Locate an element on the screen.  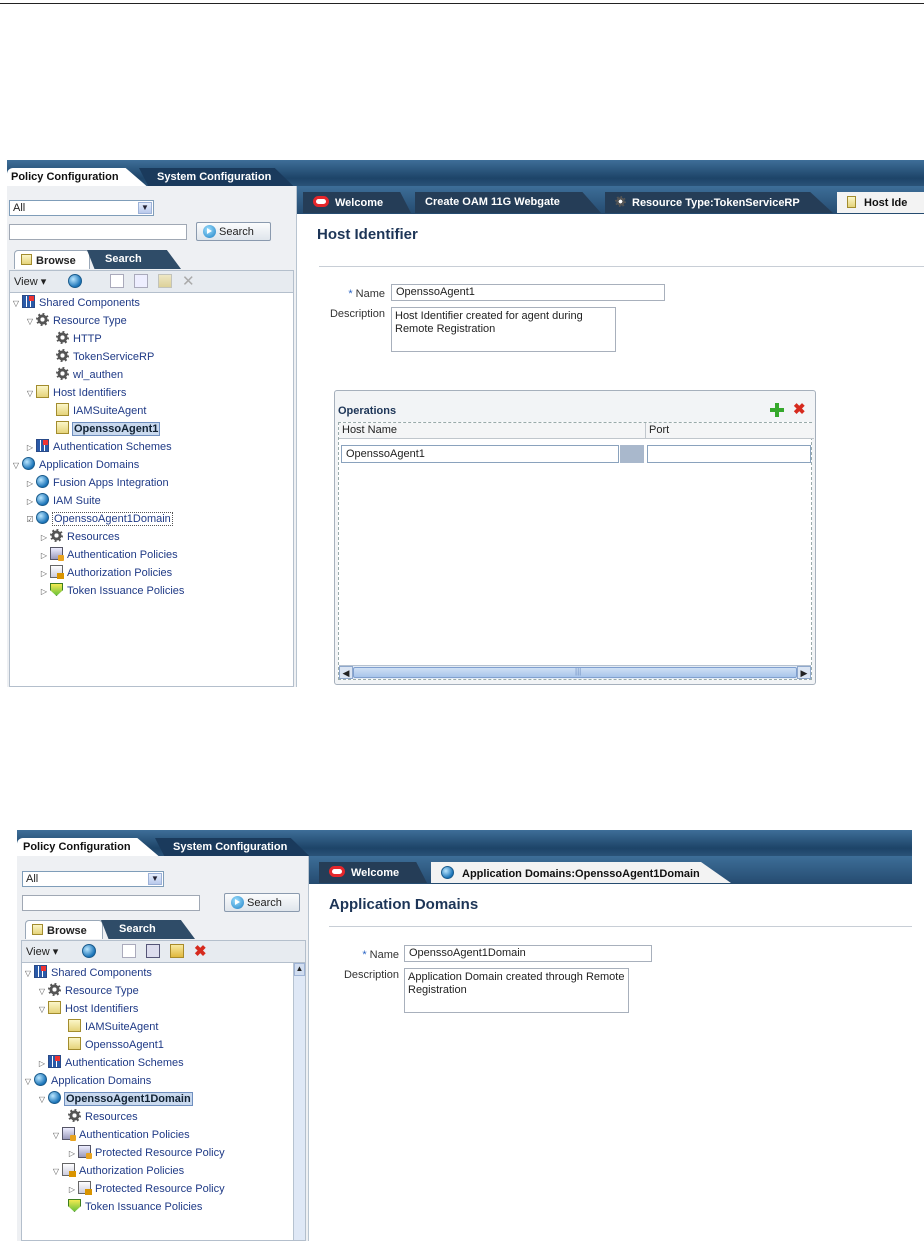
tree-node-fusion-apps-integration: ▷ Fusion Apps Integration is located at coordinates (97, 483).